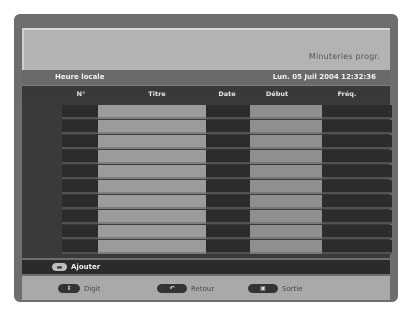 The width and height of the screenshot is (415, 315). I want to click on footer-digit-label: Digit, so click(92, 289).